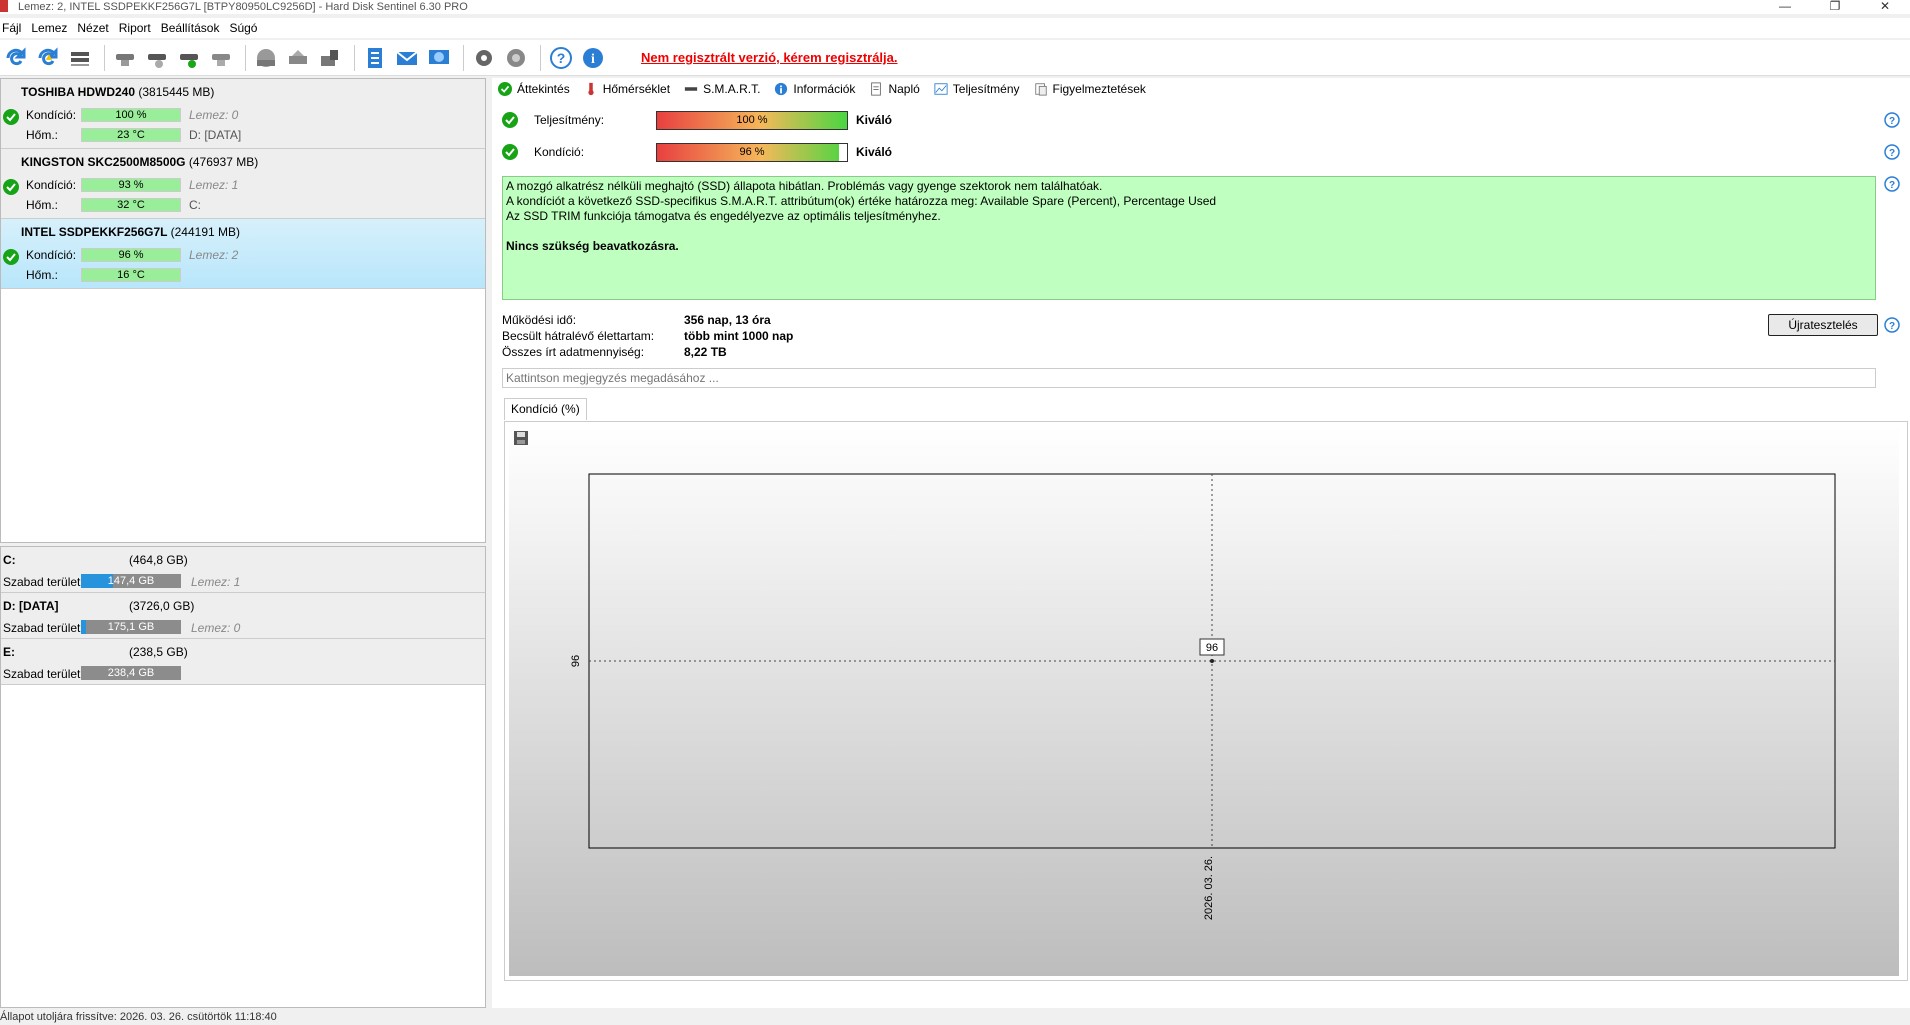 This screenshot has height=1025, width=1910. I want to click on report-icon, so click(375, 58).